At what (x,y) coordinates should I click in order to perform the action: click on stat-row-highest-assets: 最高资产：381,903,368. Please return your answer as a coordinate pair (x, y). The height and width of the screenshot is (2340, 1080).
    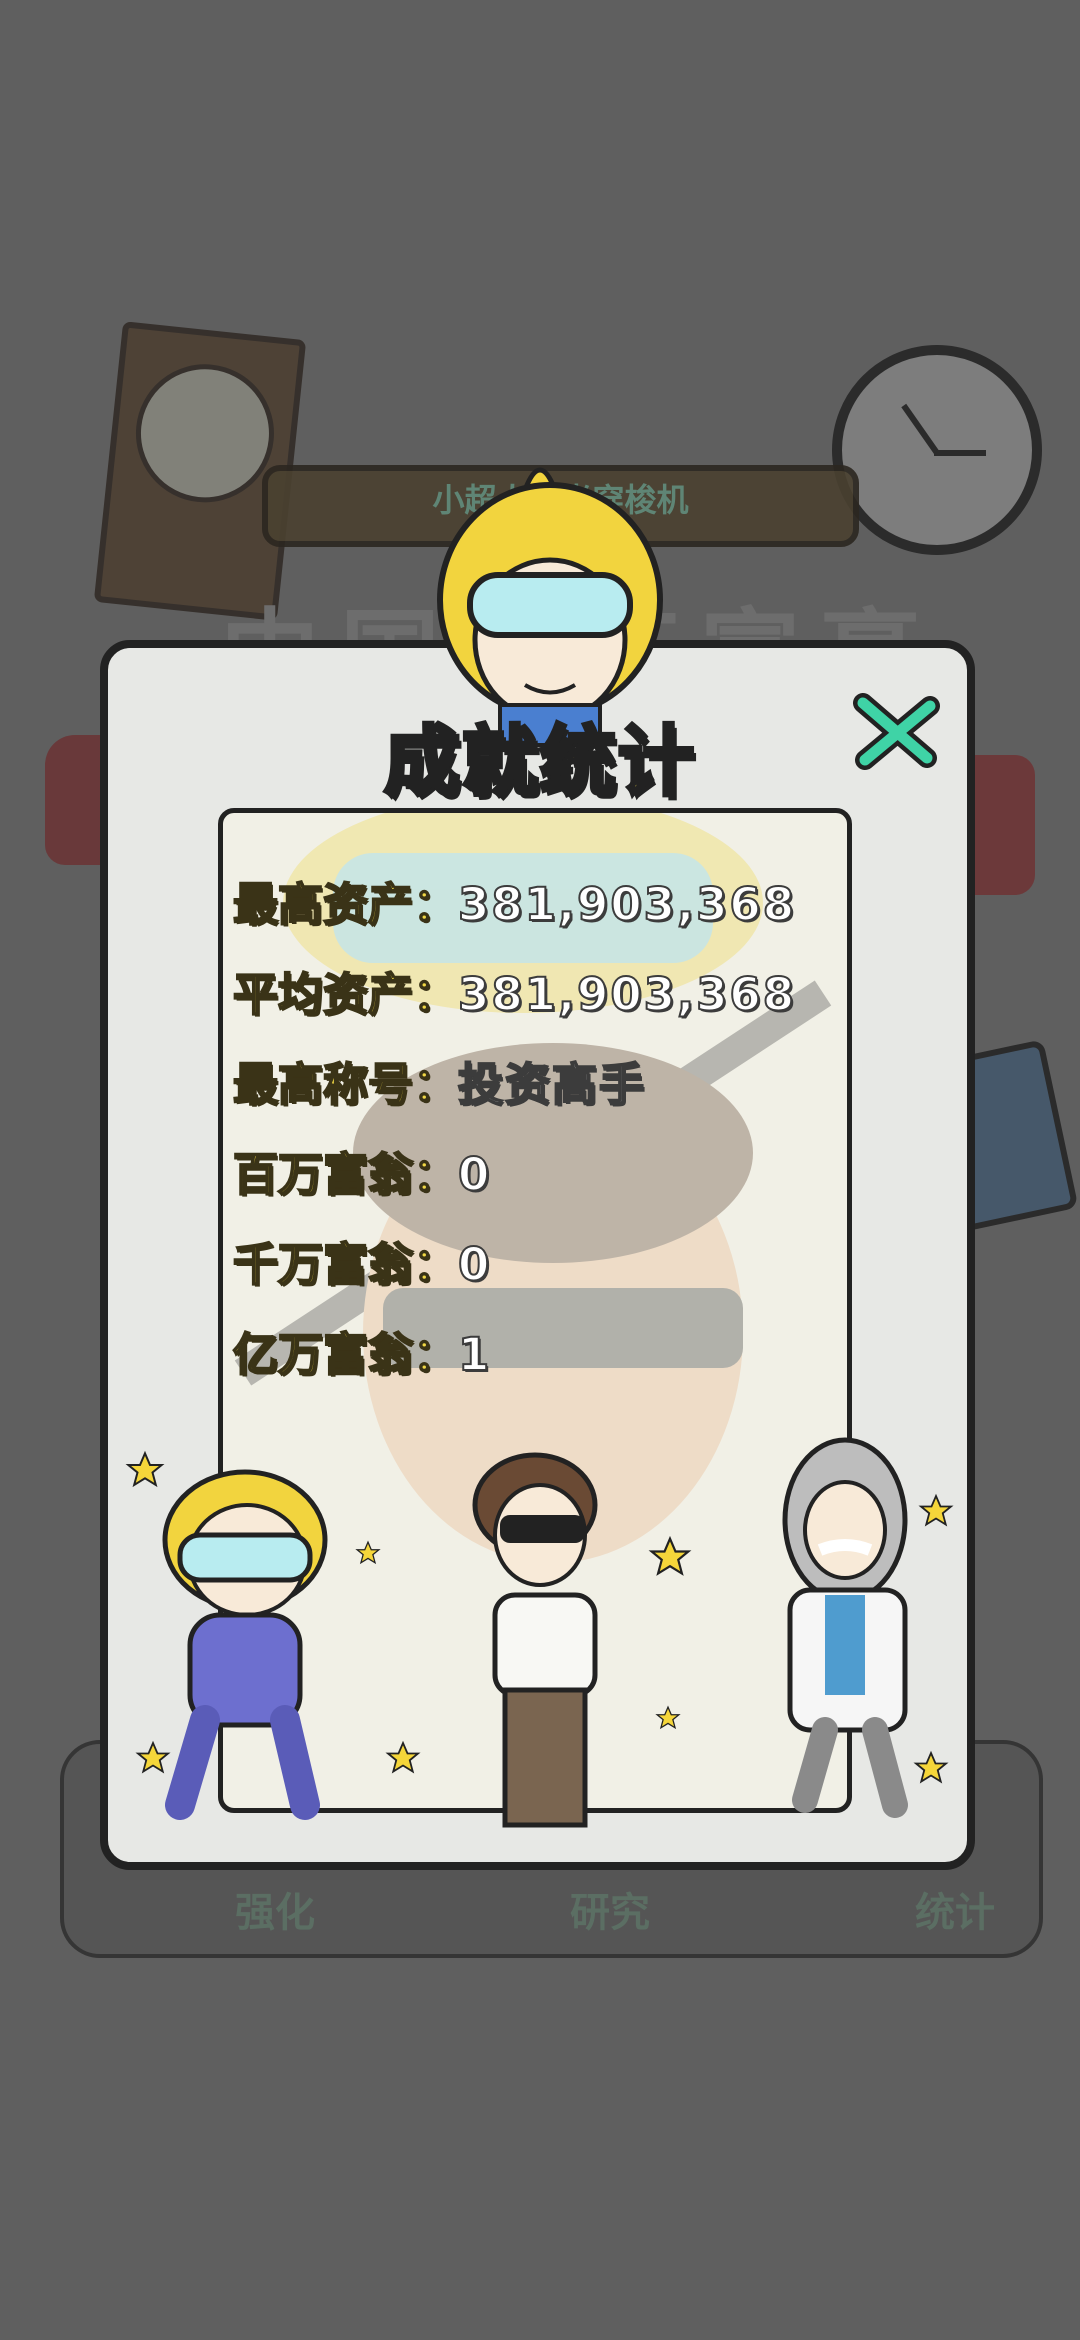
    Looking at the image, I should click on (514, 900).